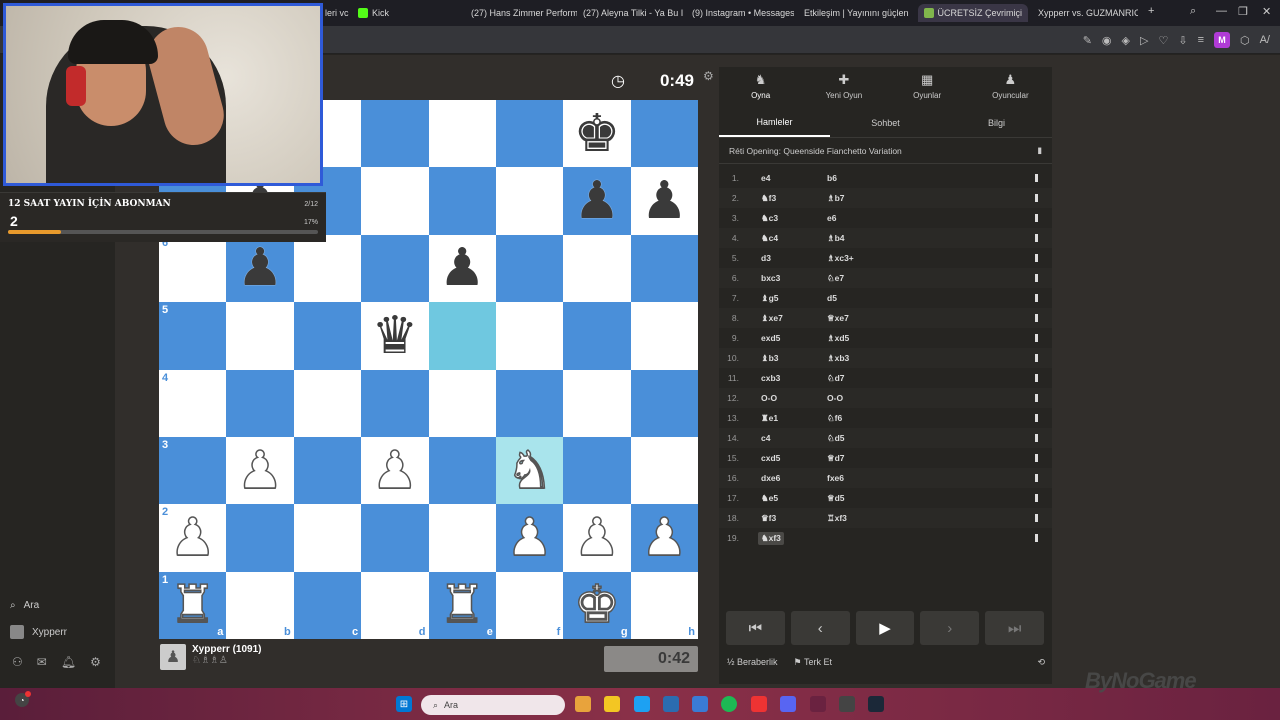 The width and height of the screenshot is (1280, 720). I want to click on black-king-icon: ♚, so click(597, 134).